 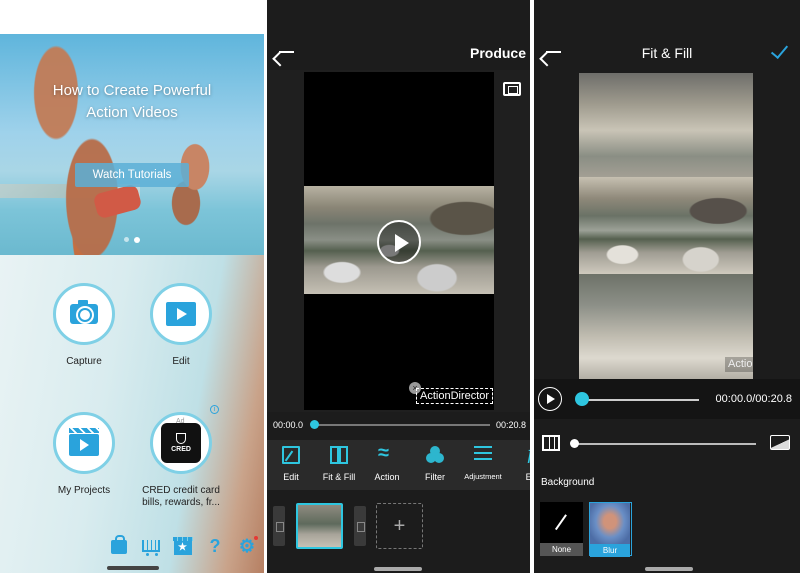 What do you see at coordinates (181, 361) in the screenshot?
I see `edit-label: Edit` at bounding box center [181, 361].